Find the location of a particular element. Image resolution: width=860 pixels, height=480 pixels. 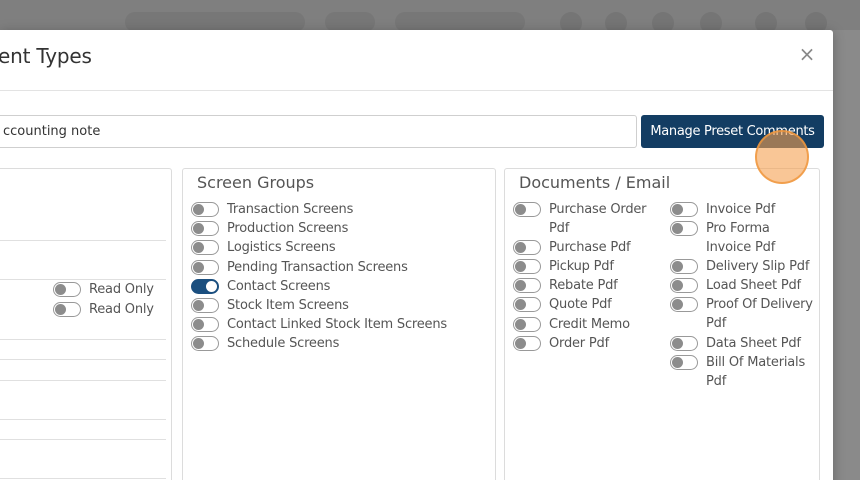

toggle-label: Rebate Pdf is located at coordinates (583, 285).